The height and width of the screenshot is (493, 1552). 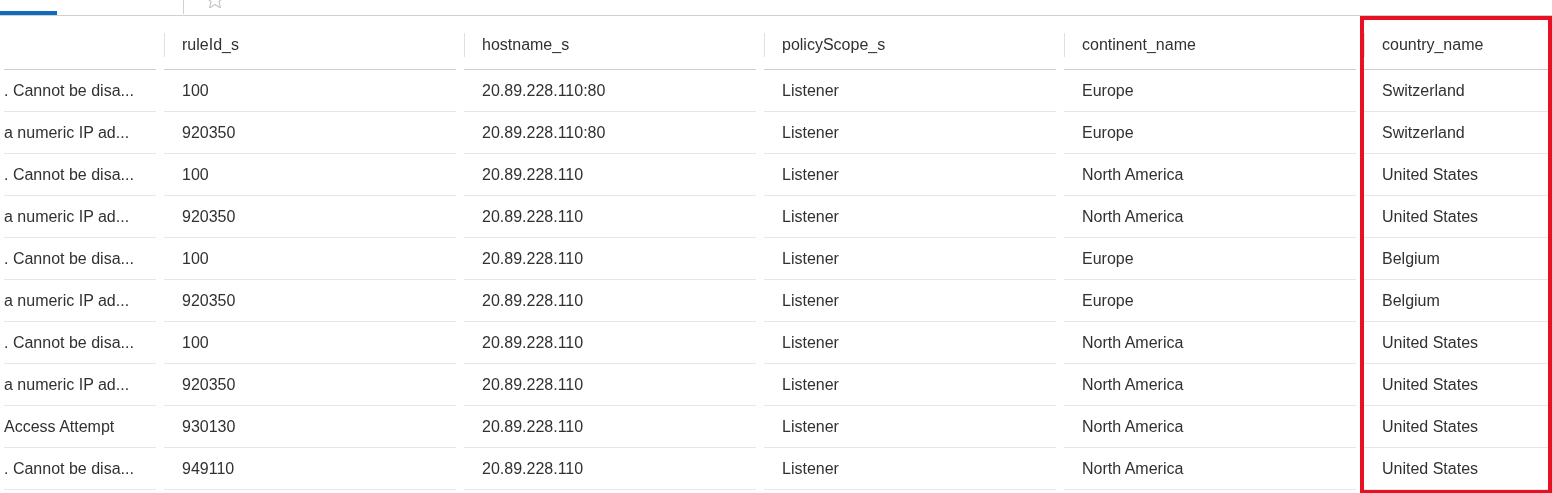 I want to click on table-cell-text: 930130, so click(x=208, y=426).